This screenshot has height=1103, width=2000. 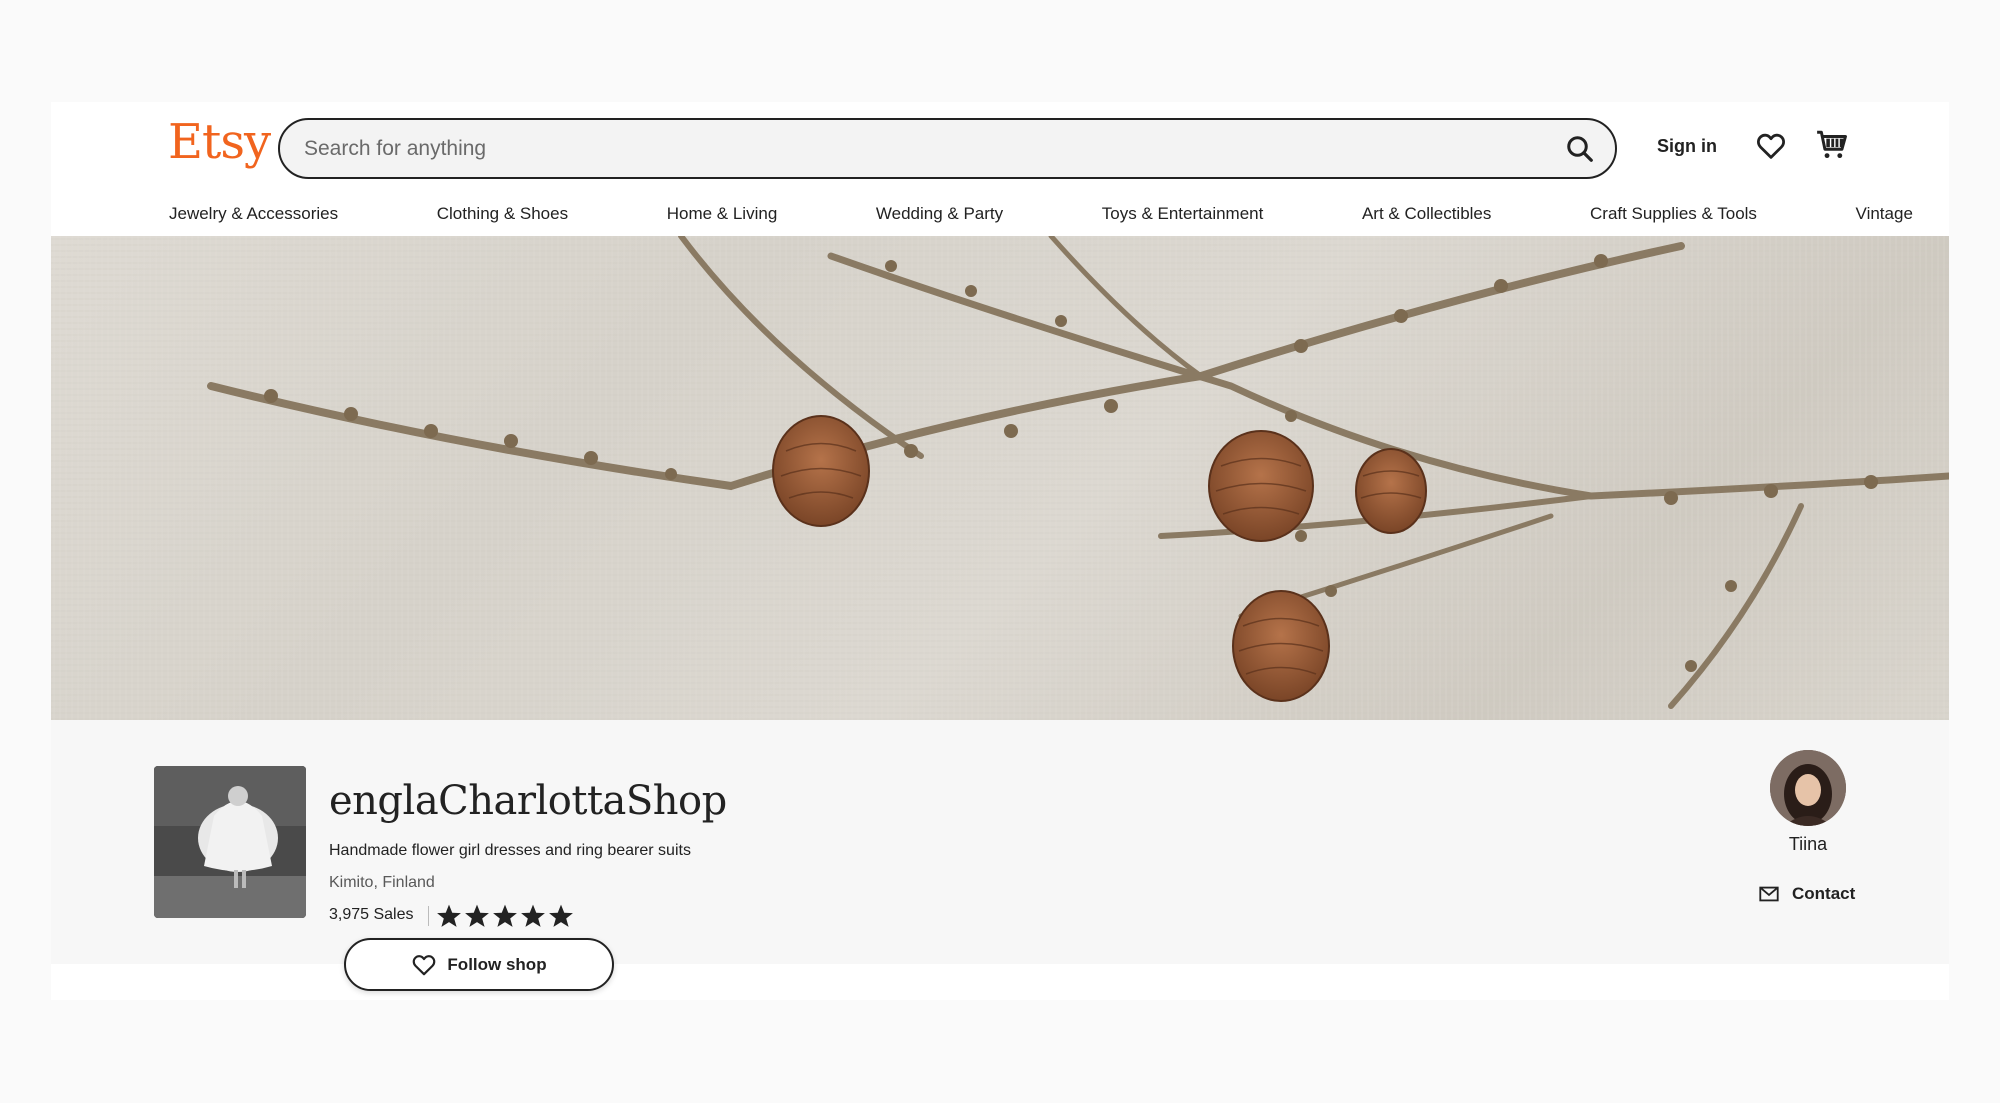 I want to click on category-art-collectibles: Art & Collectibles, so click(x=1426, y=214).